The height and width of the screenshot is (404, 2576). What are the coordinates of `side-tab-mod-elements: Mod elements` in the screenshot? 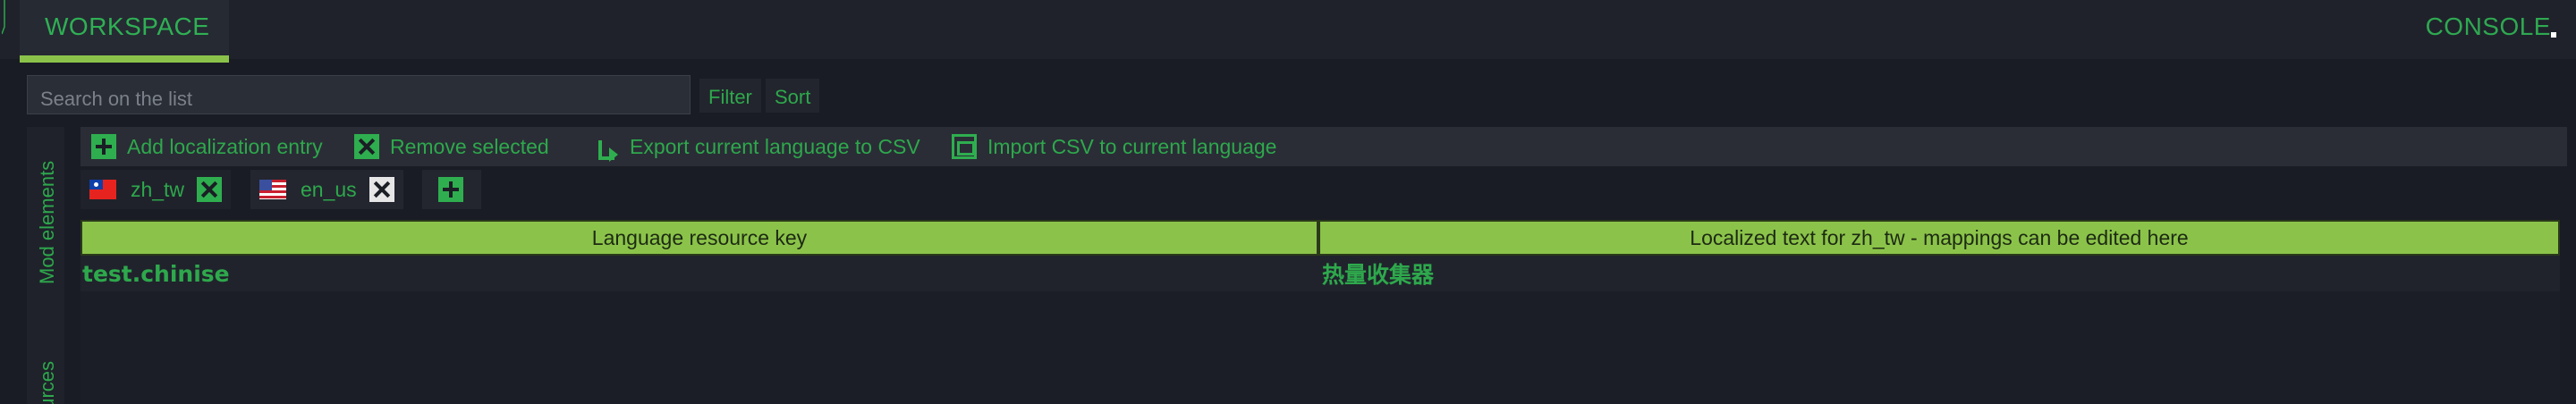 It's located at (47, 223).